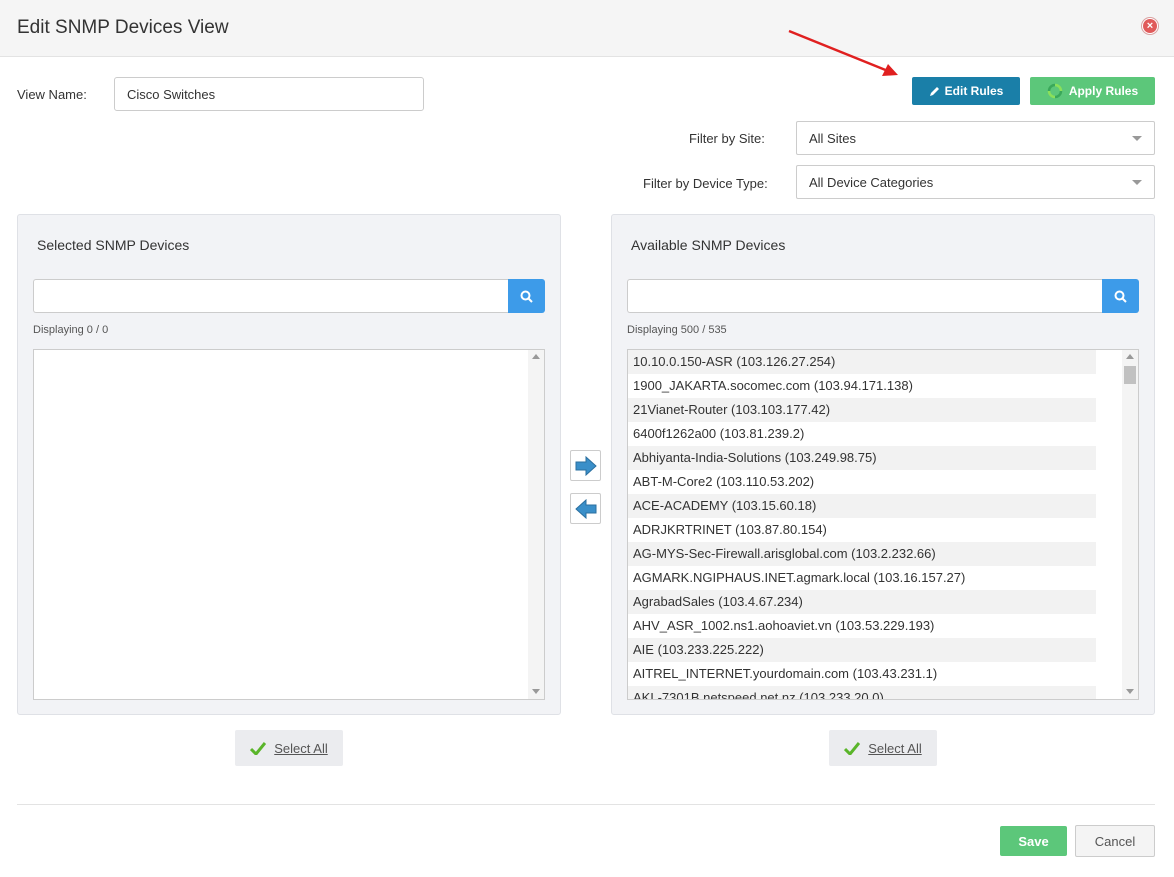  Describe the element at coordinates (113, 245) in the screenshot. I see `selected-panel-title: Selected SNMP Devices` at that location.